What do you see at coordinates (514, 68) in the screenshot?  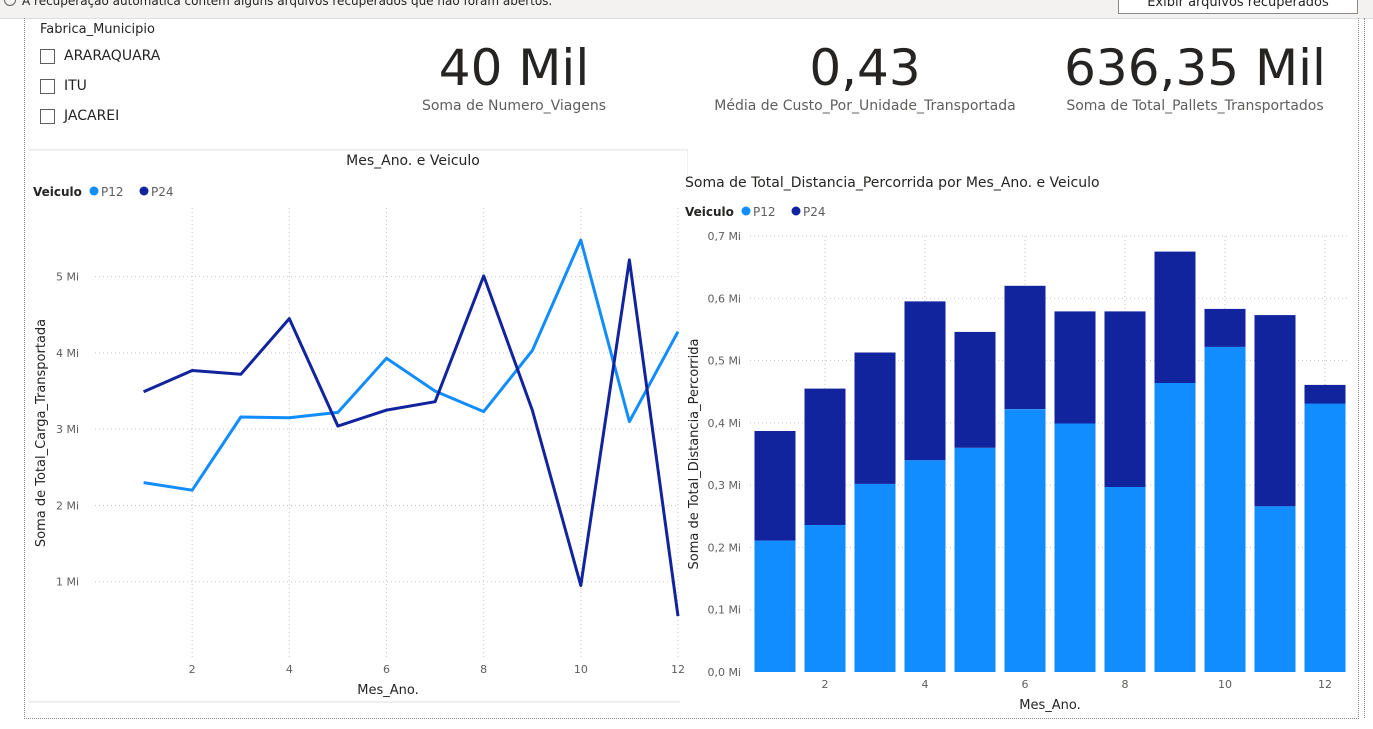 I see `kpi-value: 40 Mil` at bounding box center [514, 68].